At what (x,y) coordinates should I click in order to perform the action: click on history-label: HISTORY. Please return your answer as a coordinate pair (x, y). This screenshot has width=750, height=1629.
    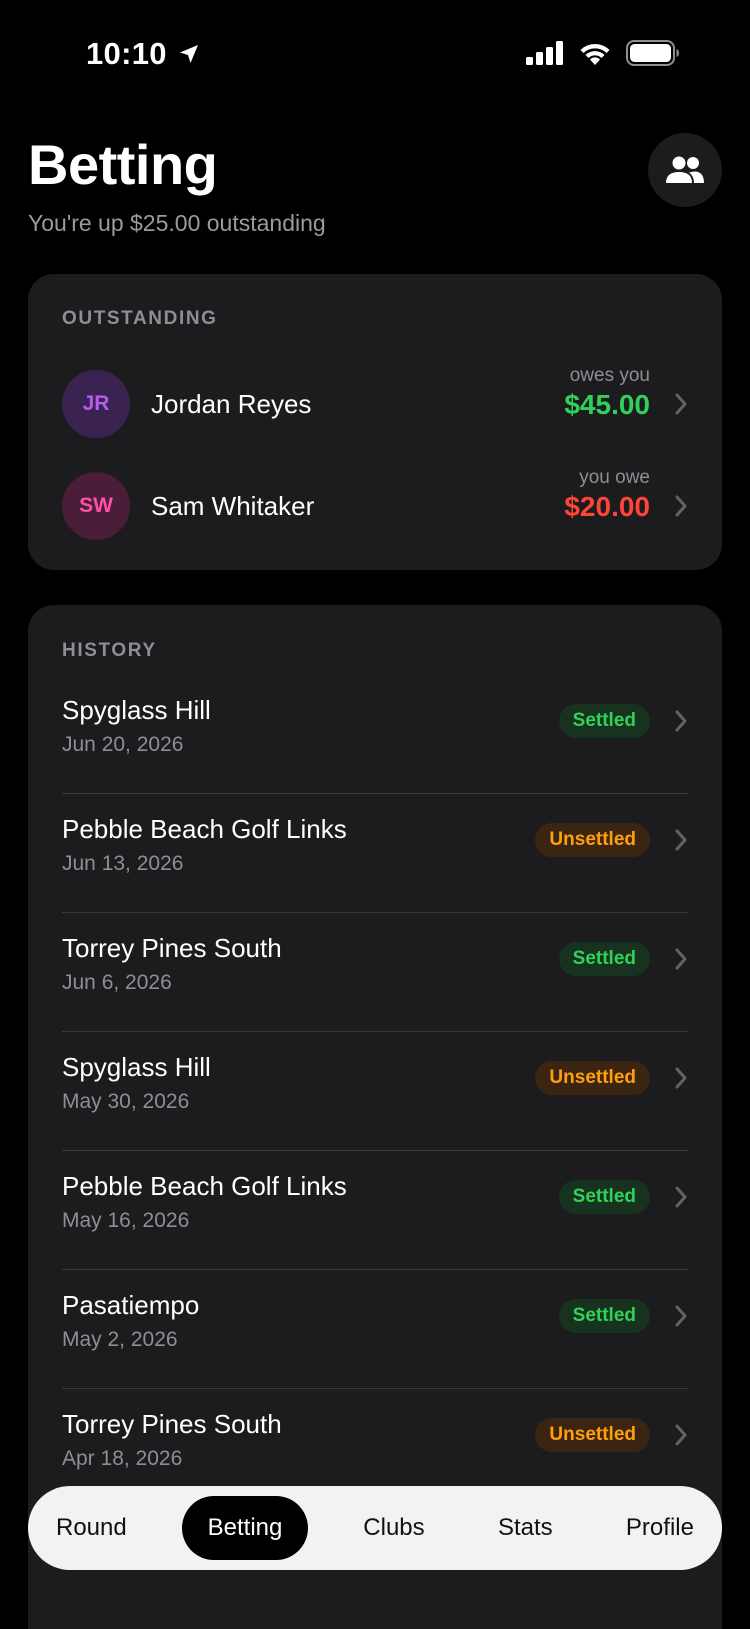
    Looking at the image, I should click on (109, 650).